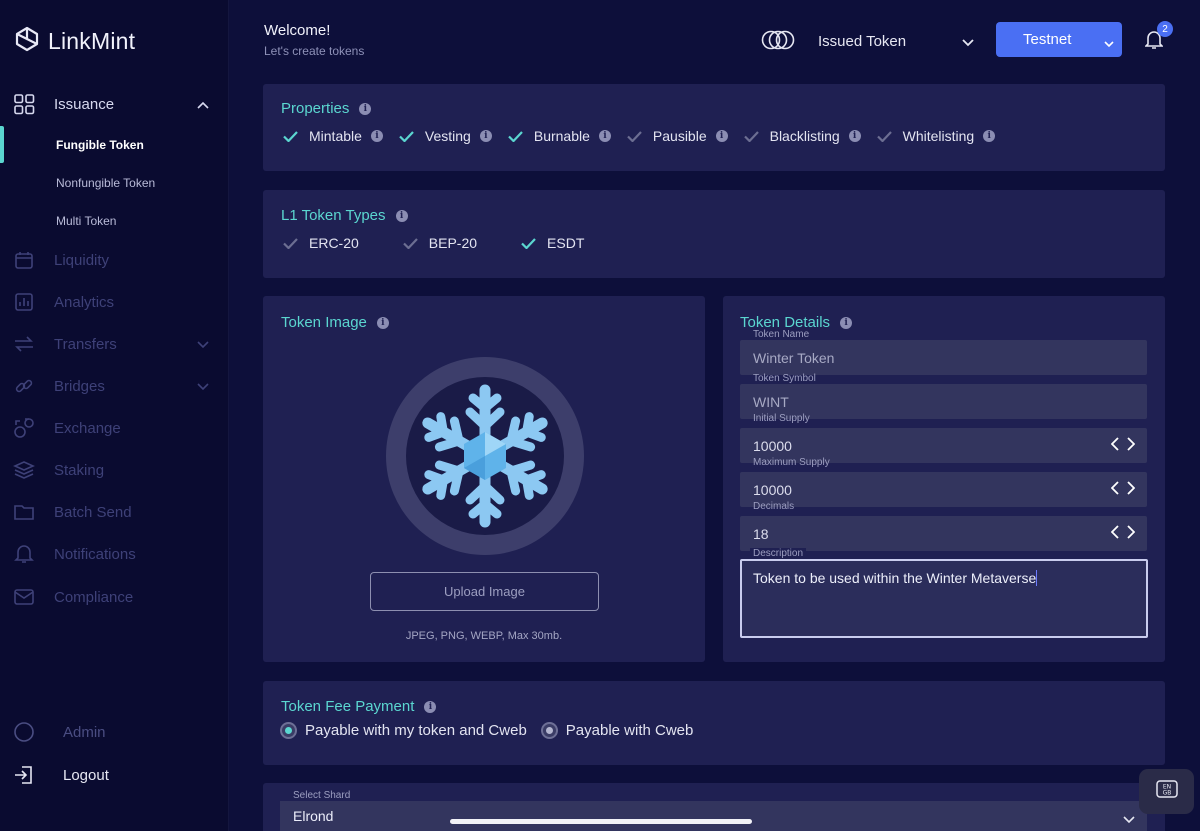  I want to click on initial-supply-value: 10000, so click(772, 445).